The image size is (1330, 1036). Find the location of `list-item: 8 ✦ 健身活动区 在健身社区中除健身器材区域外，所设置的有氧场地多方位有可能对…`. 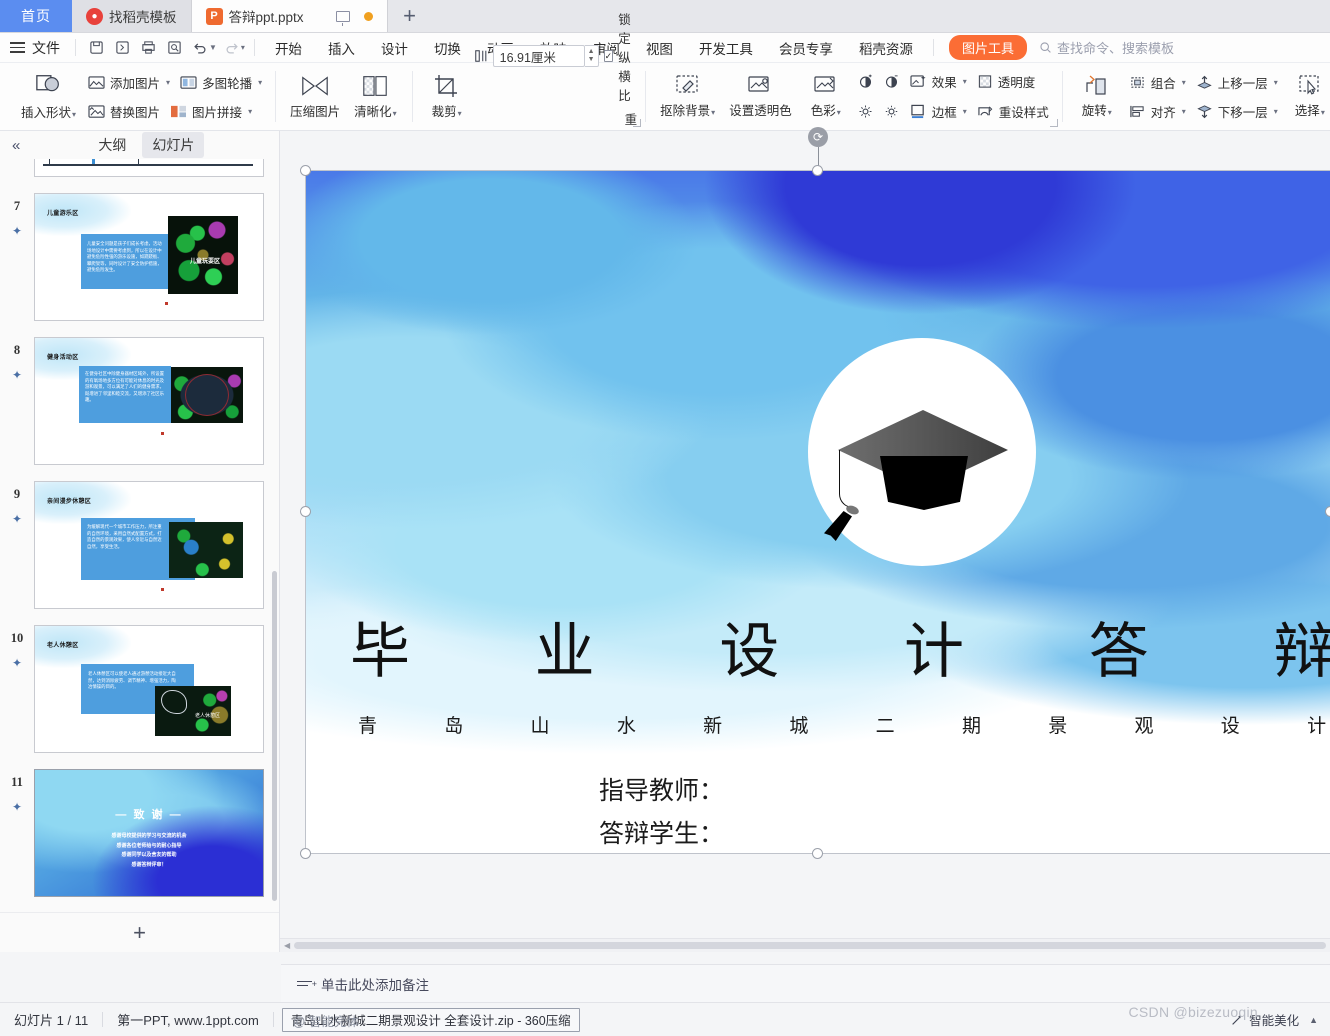

list-item: 8 ✦ 健身活动区 在健身社区中除健身器材区域外，所设置的有氧场地多方位有可能对… is located at coordinates (139, 401).